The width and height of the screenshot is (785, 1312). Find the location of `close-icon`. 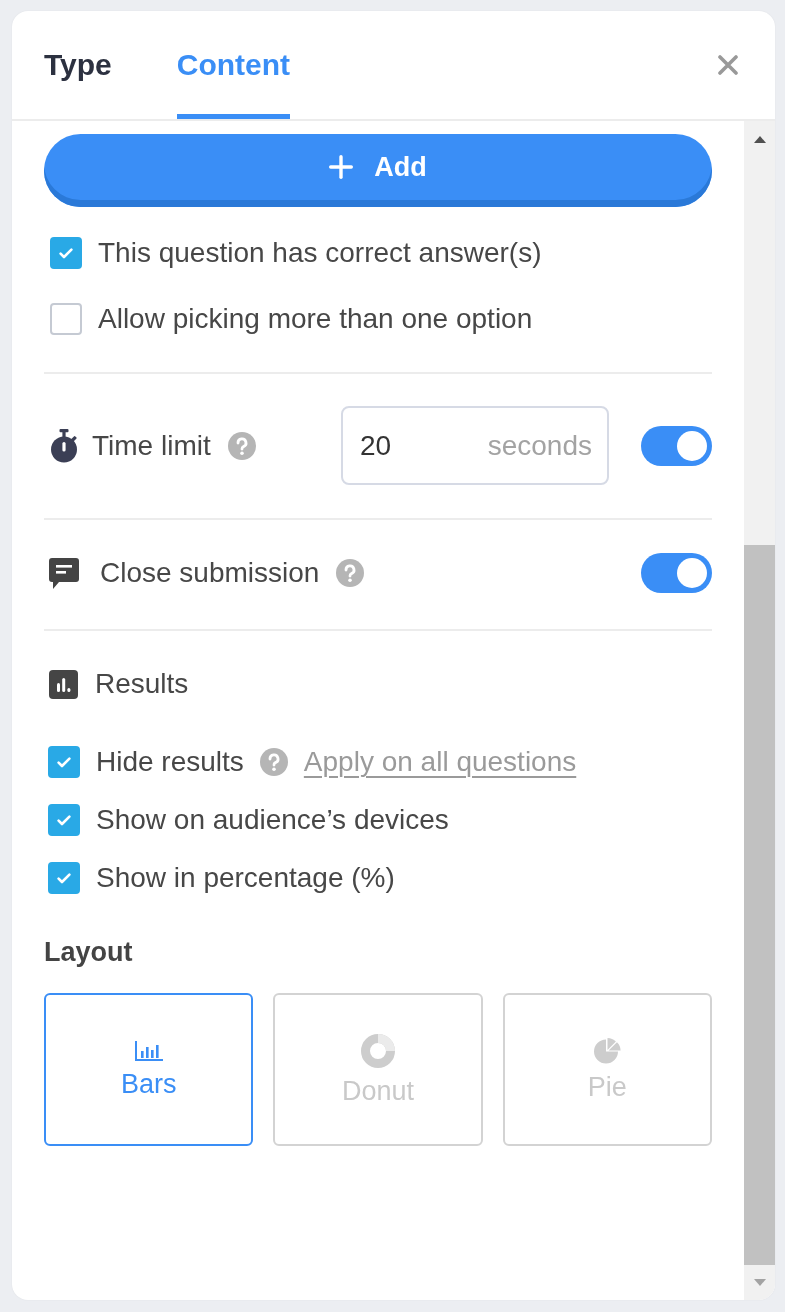

close-icon is located at coordinates (728, 65).